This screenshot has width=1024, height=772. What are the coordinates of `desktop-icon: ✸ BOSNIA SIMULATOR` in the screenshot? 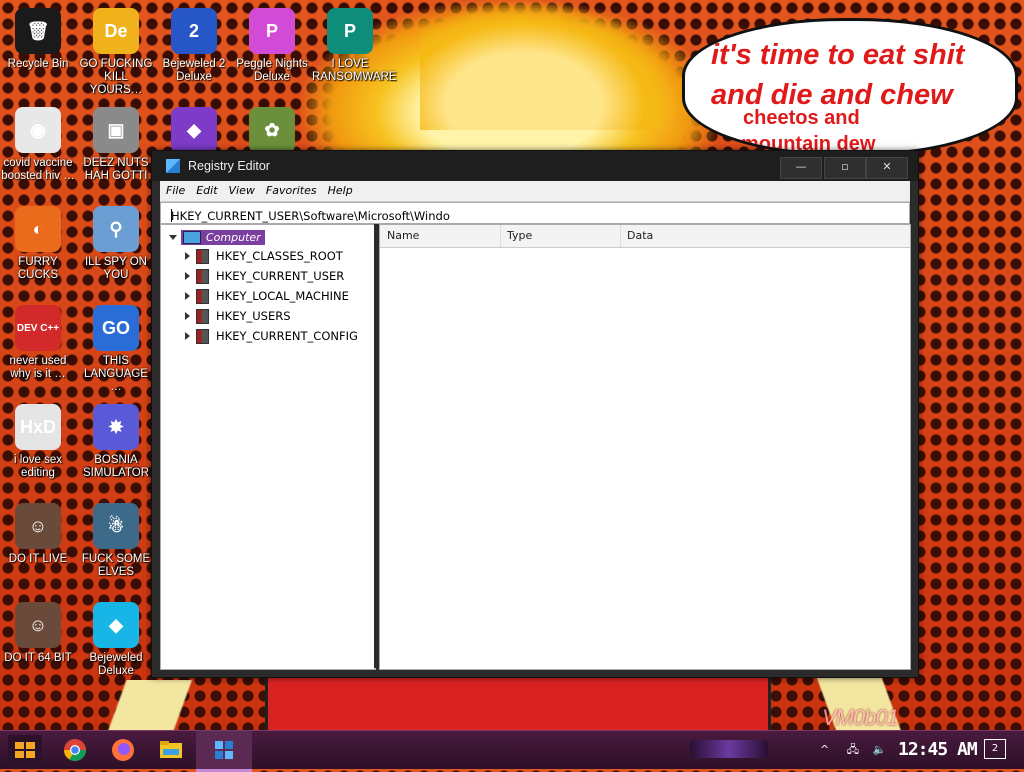 It's located at (116, 442).